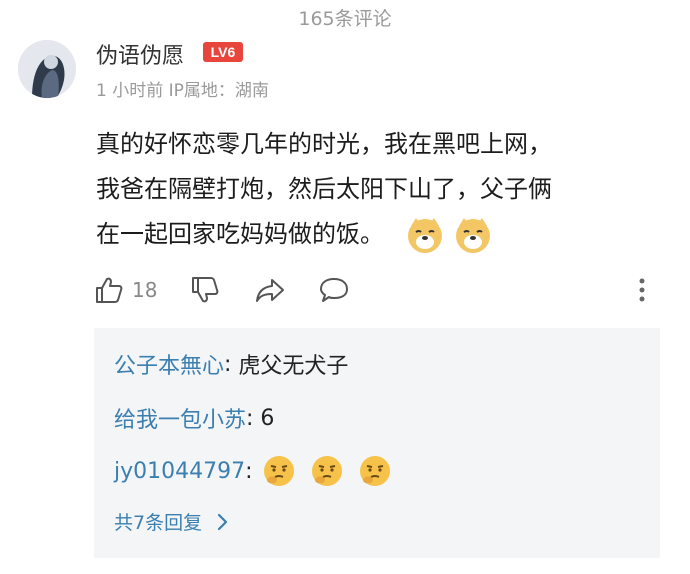 The height and width of the screenshot is (574, 690). Describe the element at coordinates (182, 91) in the screenshot. I see `comment-meta: 1 小时前 IP属地：湖南` at that location.